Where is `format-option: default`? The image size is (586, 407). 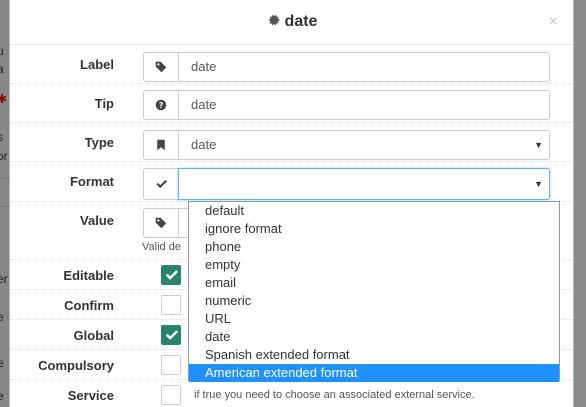
format-option: default is located at coordinates (374, 211).